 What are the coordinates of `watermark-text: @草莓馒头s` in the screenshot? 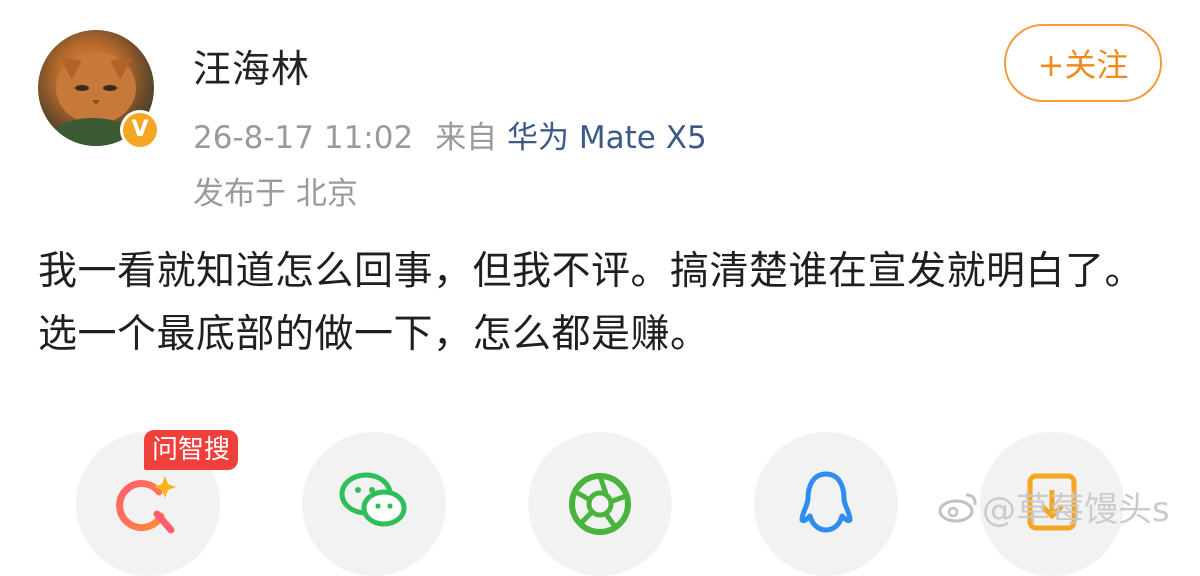 It's located at (1076, 510).